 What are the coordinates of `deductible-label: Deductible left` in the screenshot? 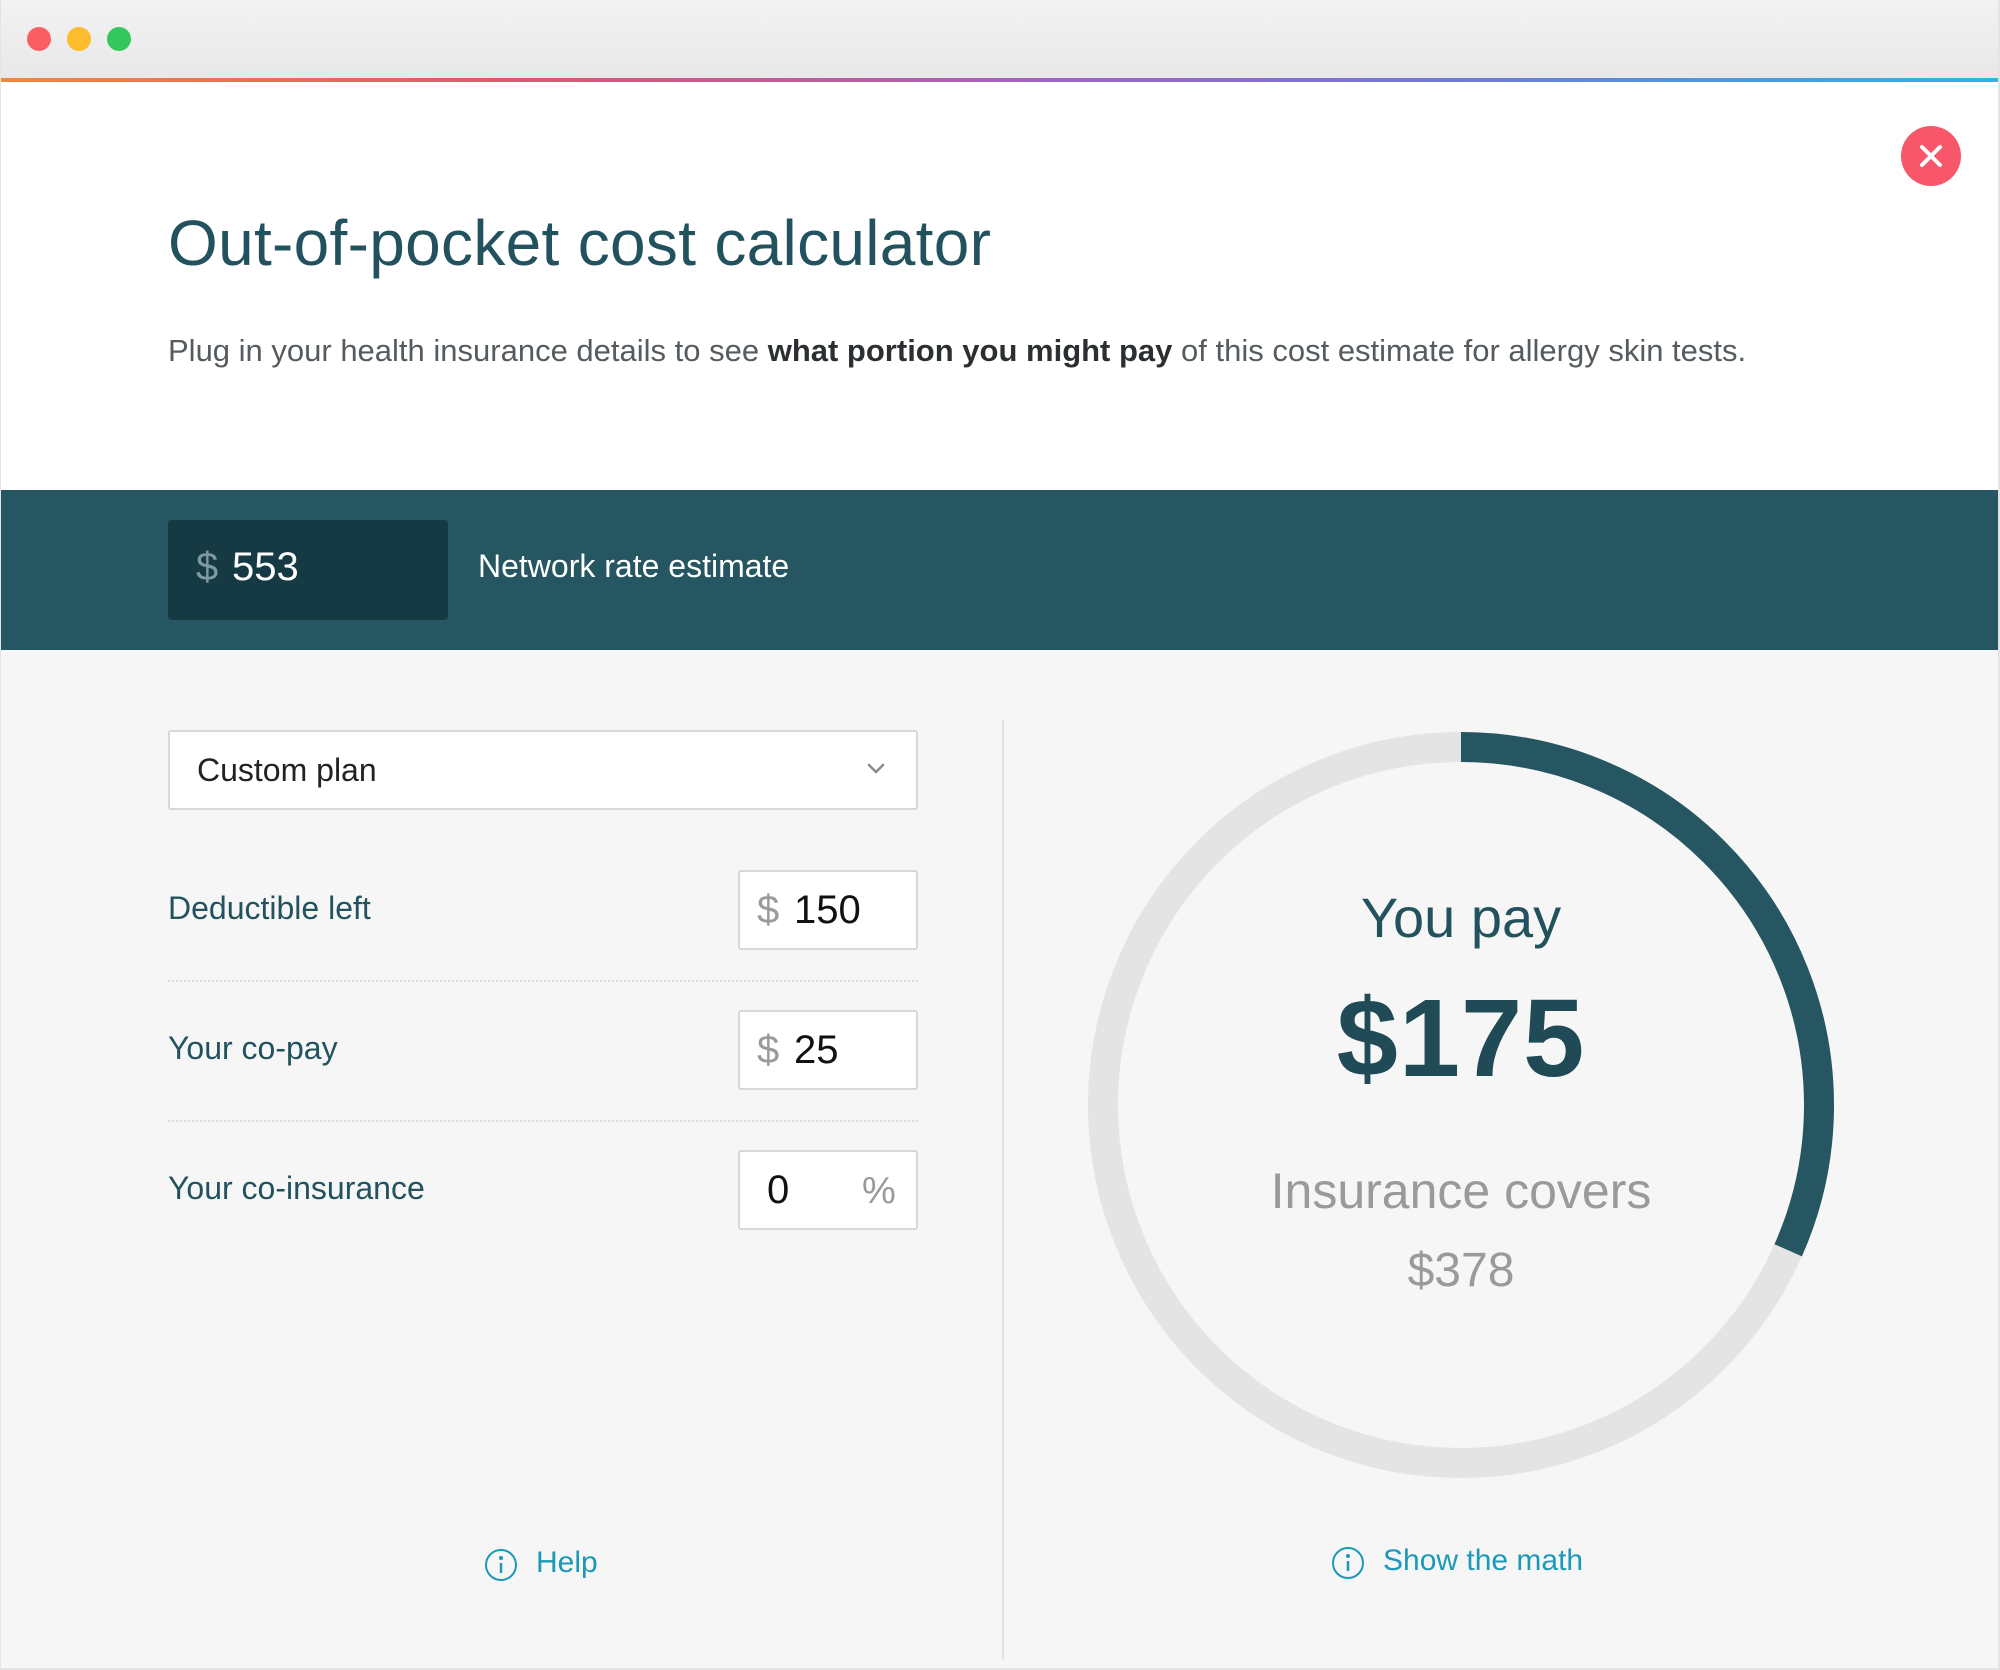 It's located at (269, 908).